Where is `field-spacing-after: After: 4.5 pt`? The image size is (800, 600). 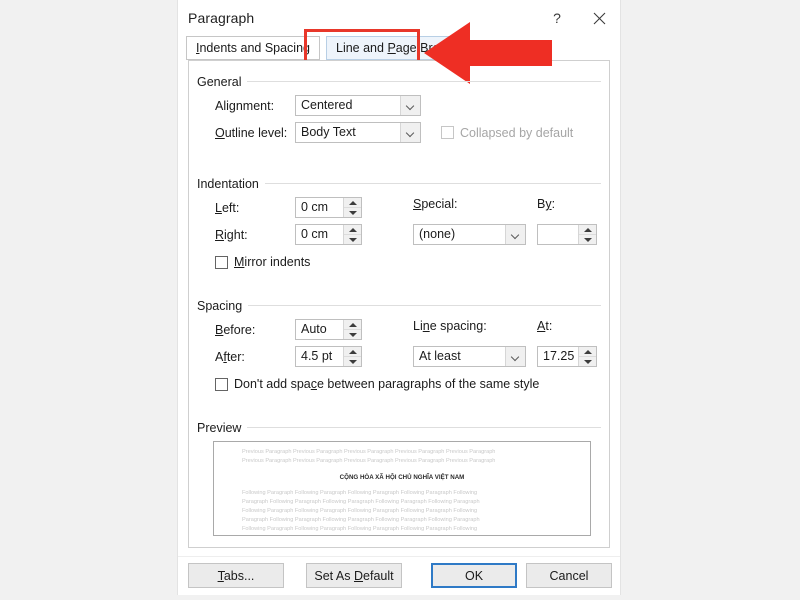 field-spacing-after: After: 4.5 pt is located at coordinates (288, 356).